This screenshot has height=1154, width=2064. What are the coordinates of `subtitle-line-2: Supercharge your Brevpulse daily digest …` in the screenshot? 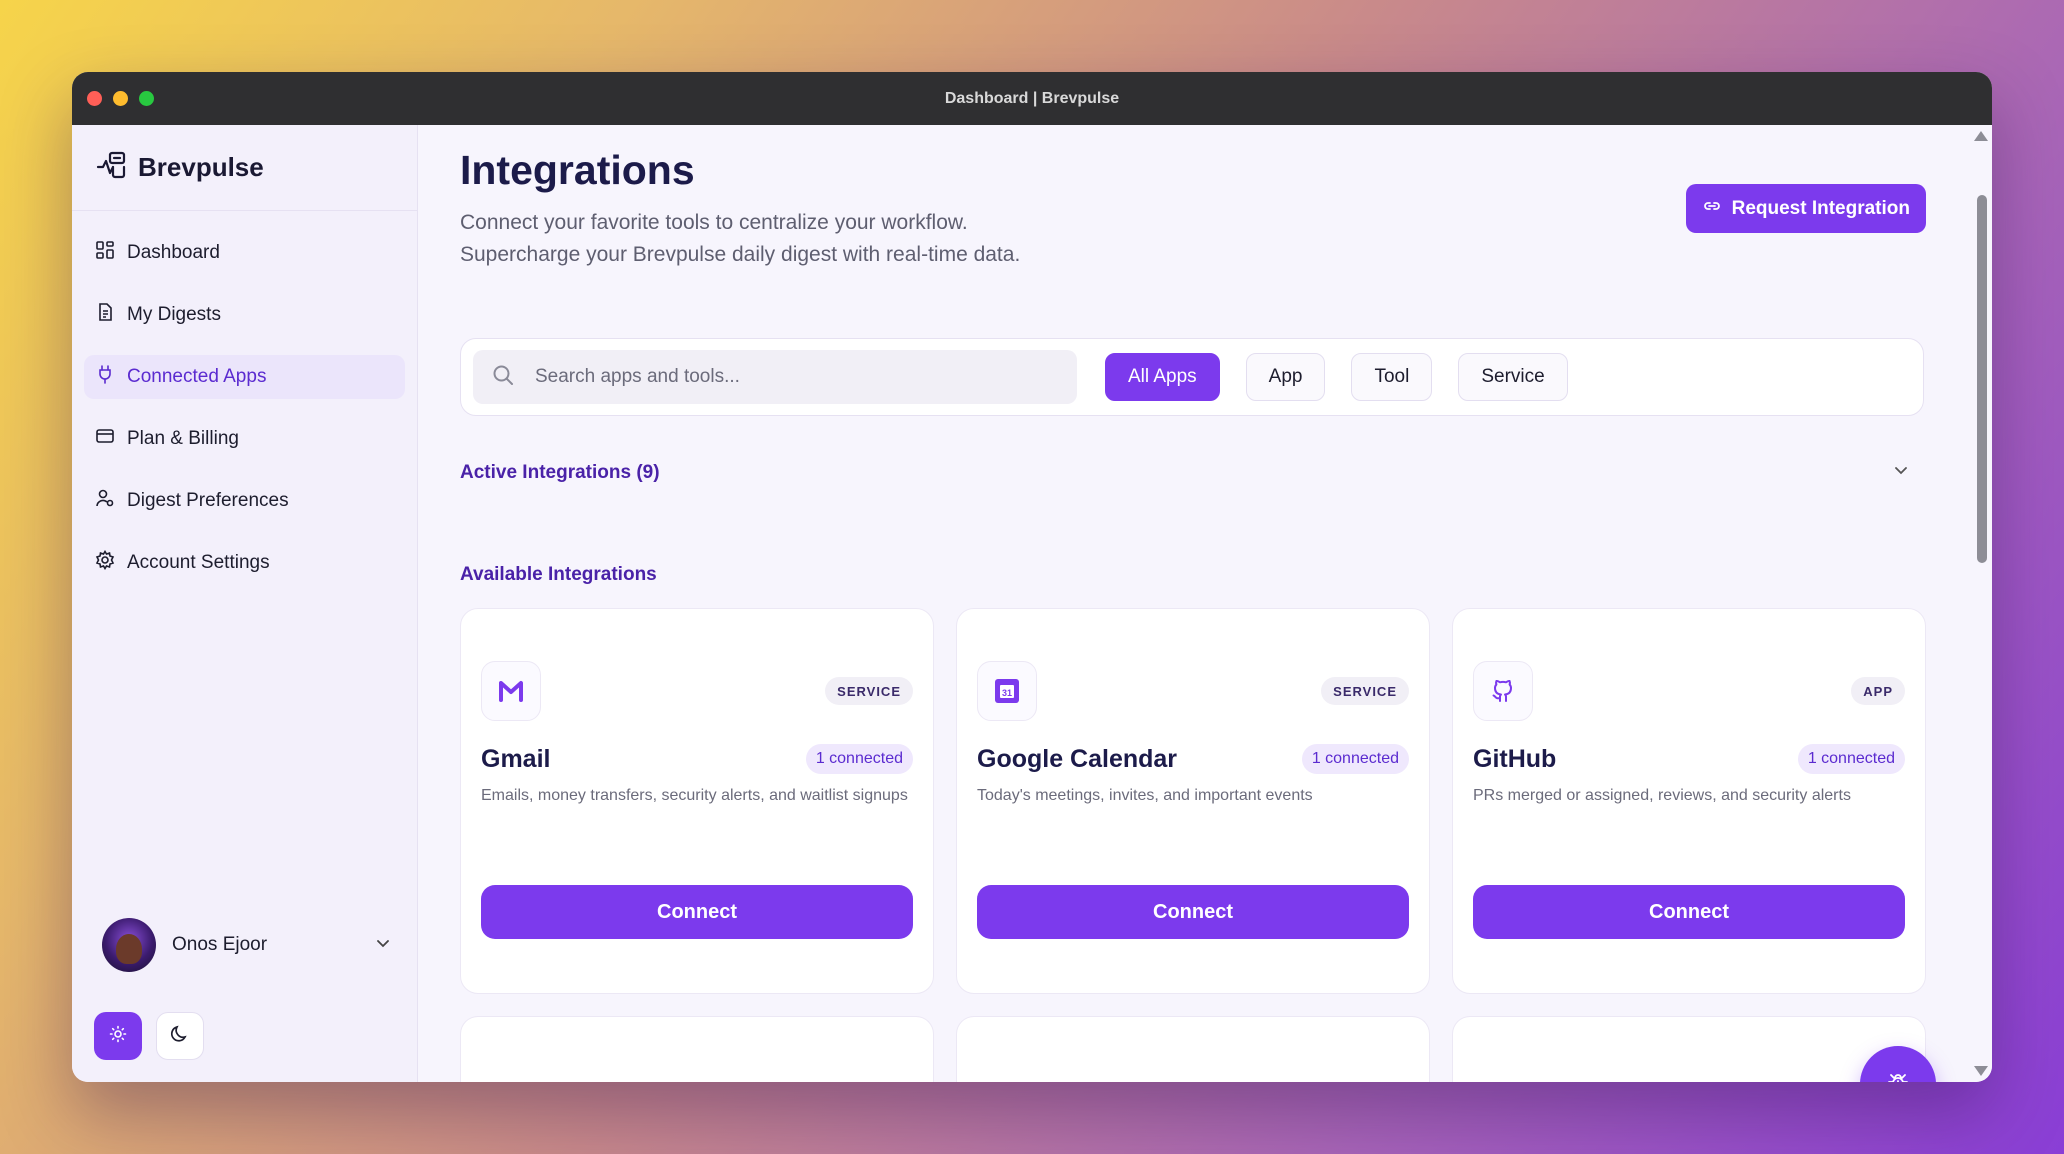 It's located at (740, 254).